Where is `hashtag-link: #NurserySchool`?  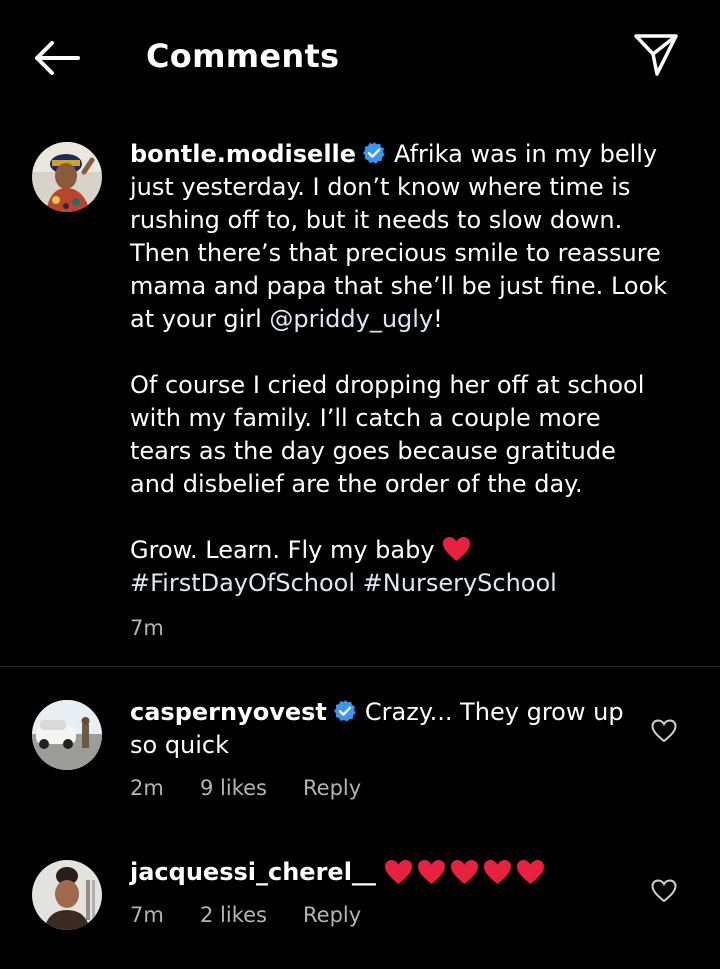 hashtag-link: #NurserySchool is located at coordinates (460, 583).